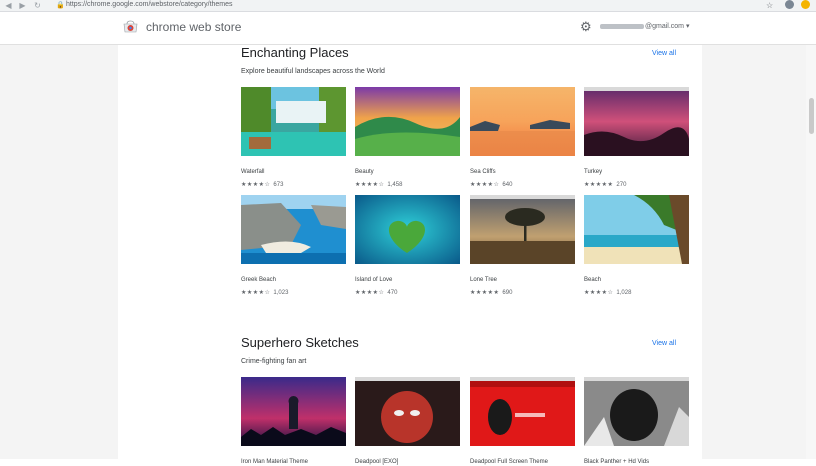 The width and height of the screenshot is (816, 466). Describe the element at coordinates (522, 462) in the screenshot. I see `theme-name: Deadpool Full Screen Theme` at that location.